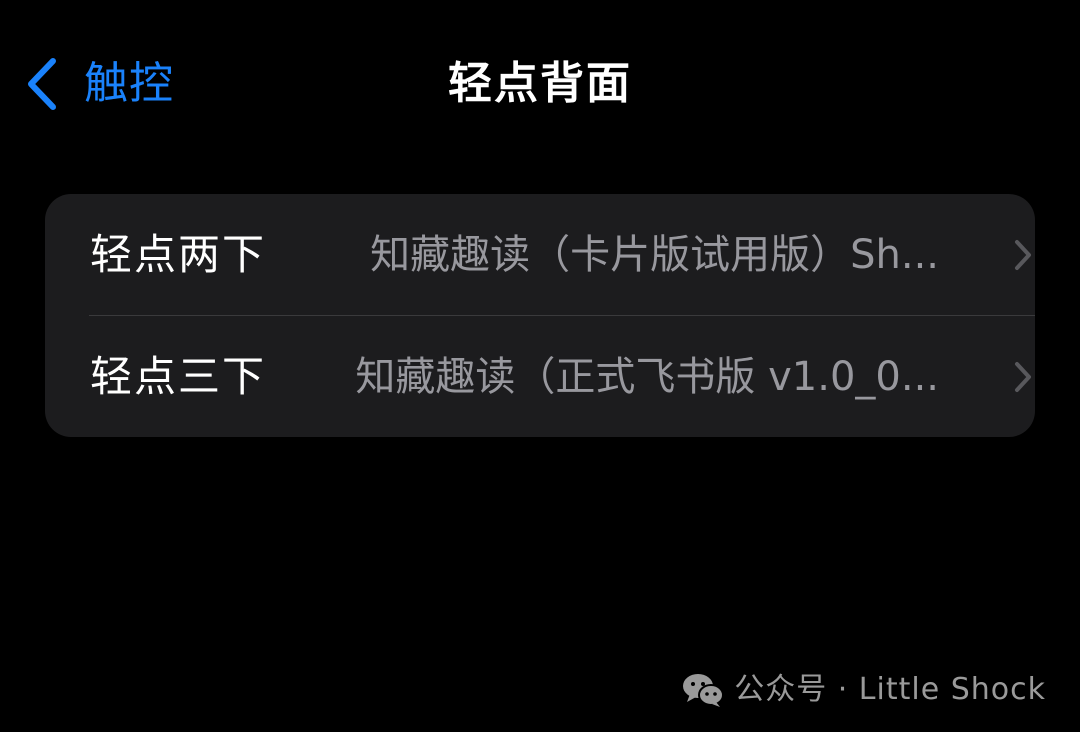  I want to click on wechat-icon, so click(704, 690).